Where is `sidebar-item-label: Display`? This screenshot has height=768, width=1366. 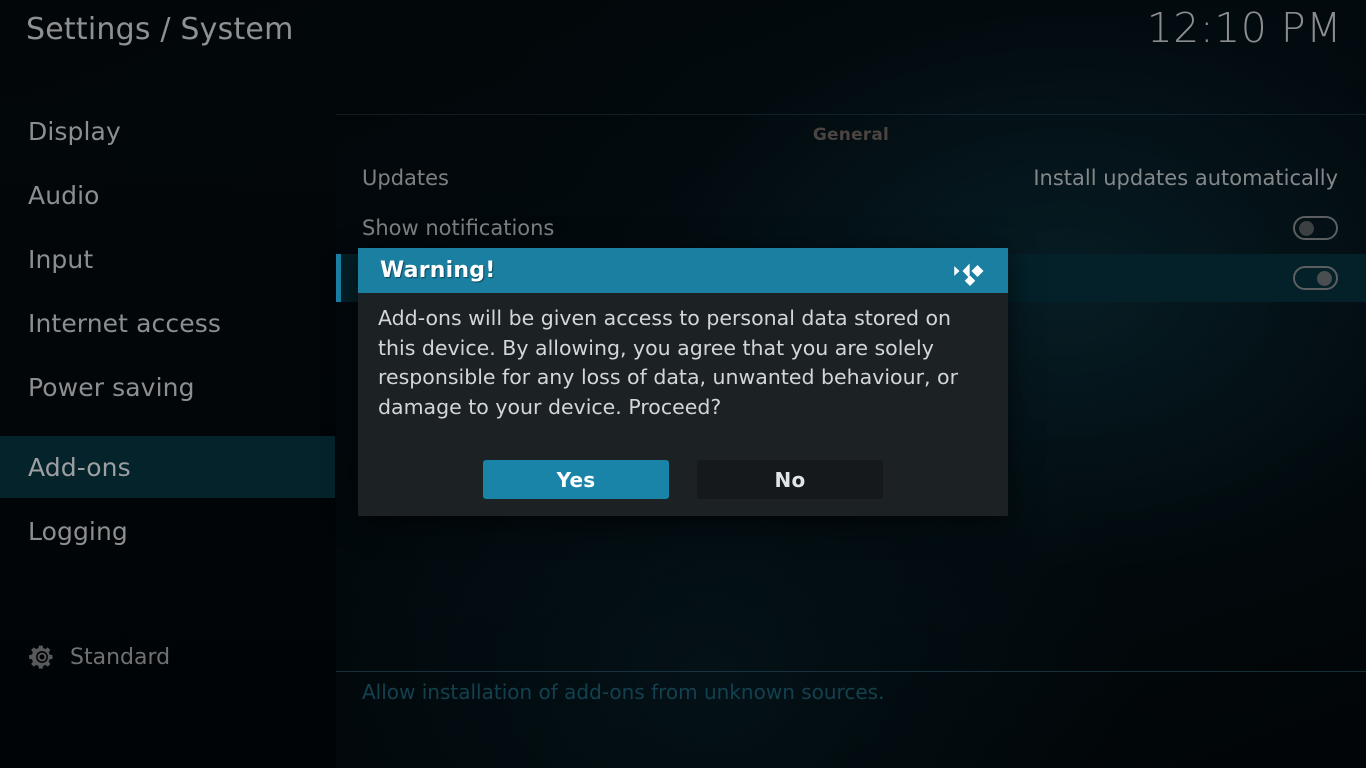 sidebar-item-label: Display is located at coordinates (74, 131).